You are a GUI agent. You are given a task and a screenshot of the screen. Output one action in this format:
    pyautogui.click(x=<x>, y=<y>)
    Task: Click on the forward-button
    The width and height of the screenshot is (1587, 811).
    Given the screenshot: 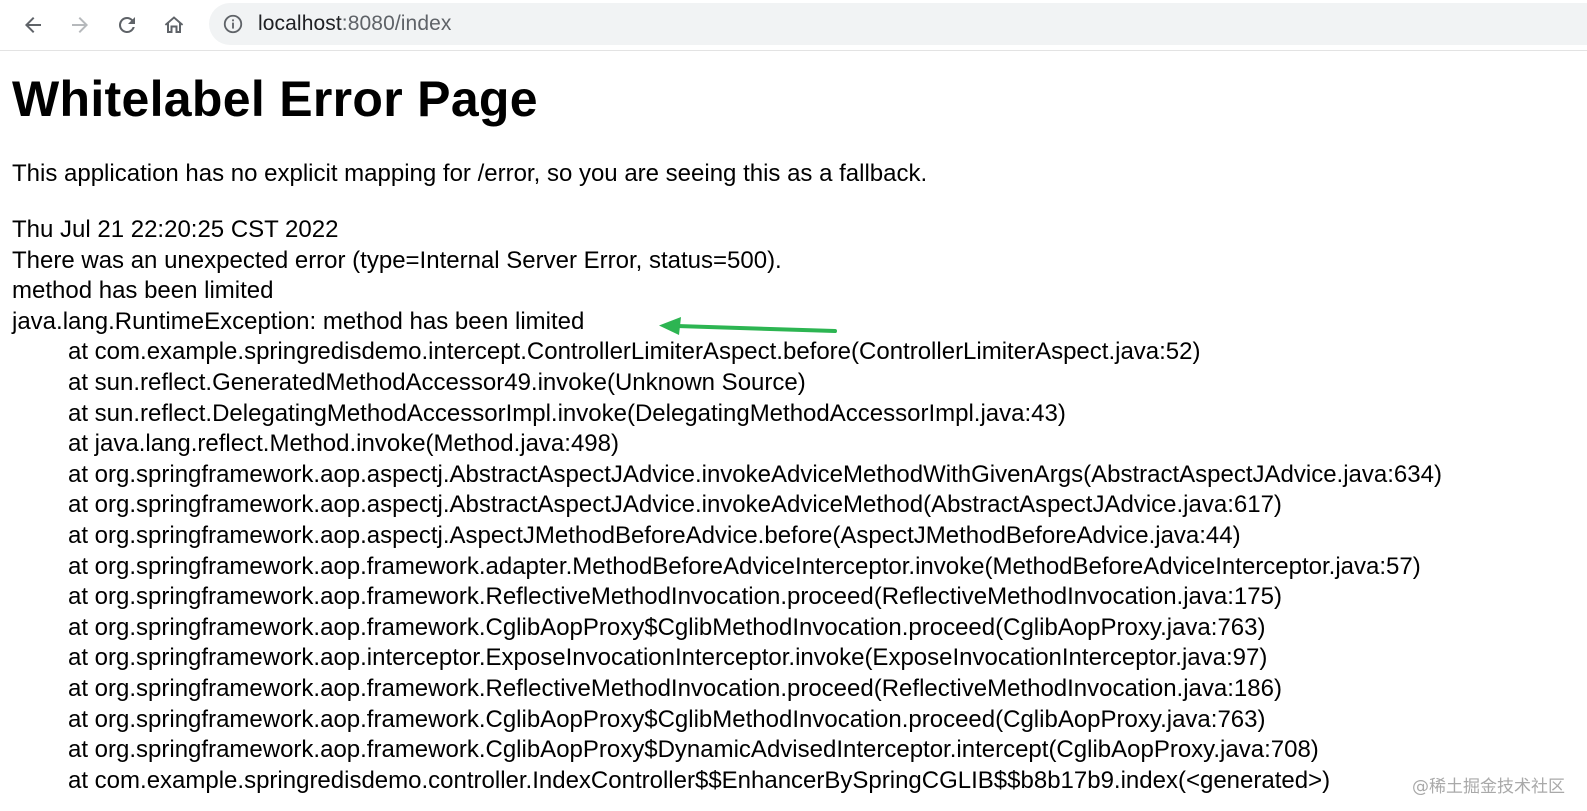 What is the action you would take?
    pyautogui.click(x=80, y=25)
    